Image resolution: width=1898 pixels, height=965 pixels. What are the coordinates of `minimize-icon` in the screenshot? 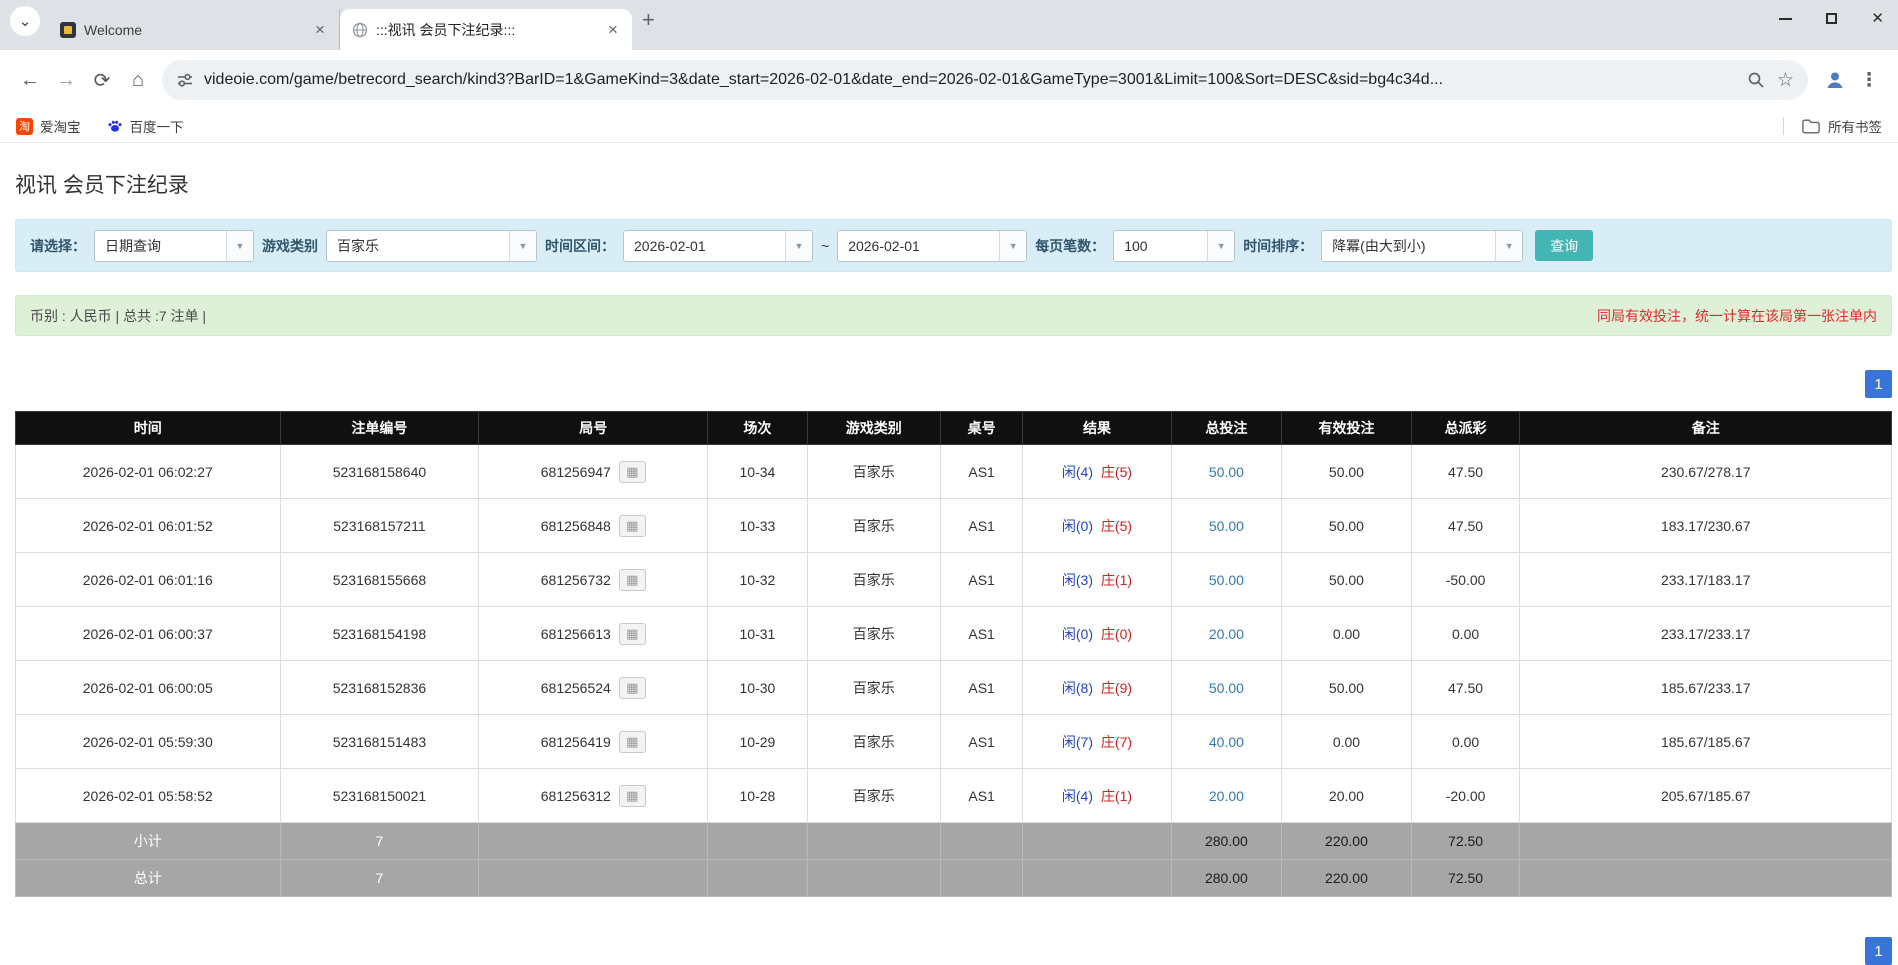 It's located at (1786, 18).